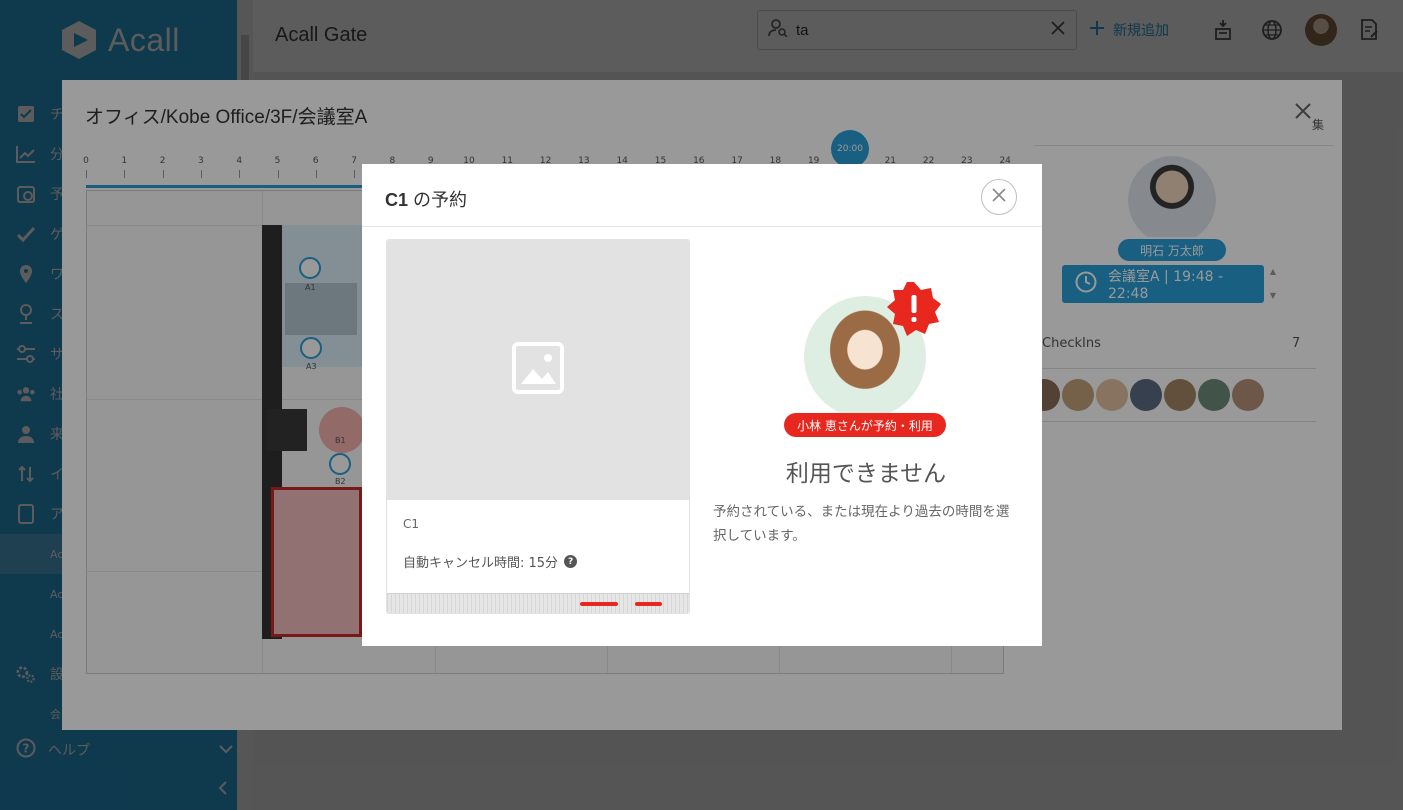 This screenshot has height=810, width=1403. Describe the element at coordinates (397, 200) in the screenshot. I see `seat-id: C1` at that location.